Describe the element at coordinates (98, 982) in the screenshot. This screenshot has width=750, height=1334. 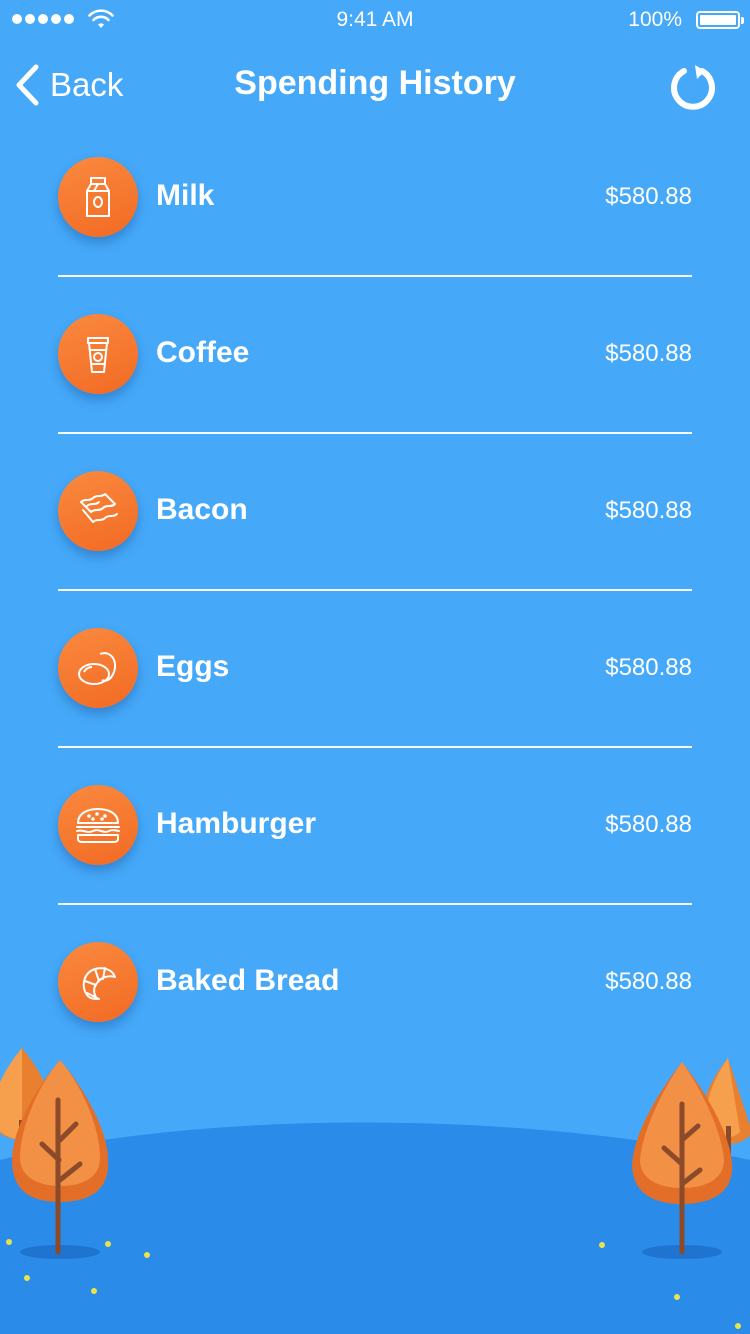
I see `croissant-icon` at that location.